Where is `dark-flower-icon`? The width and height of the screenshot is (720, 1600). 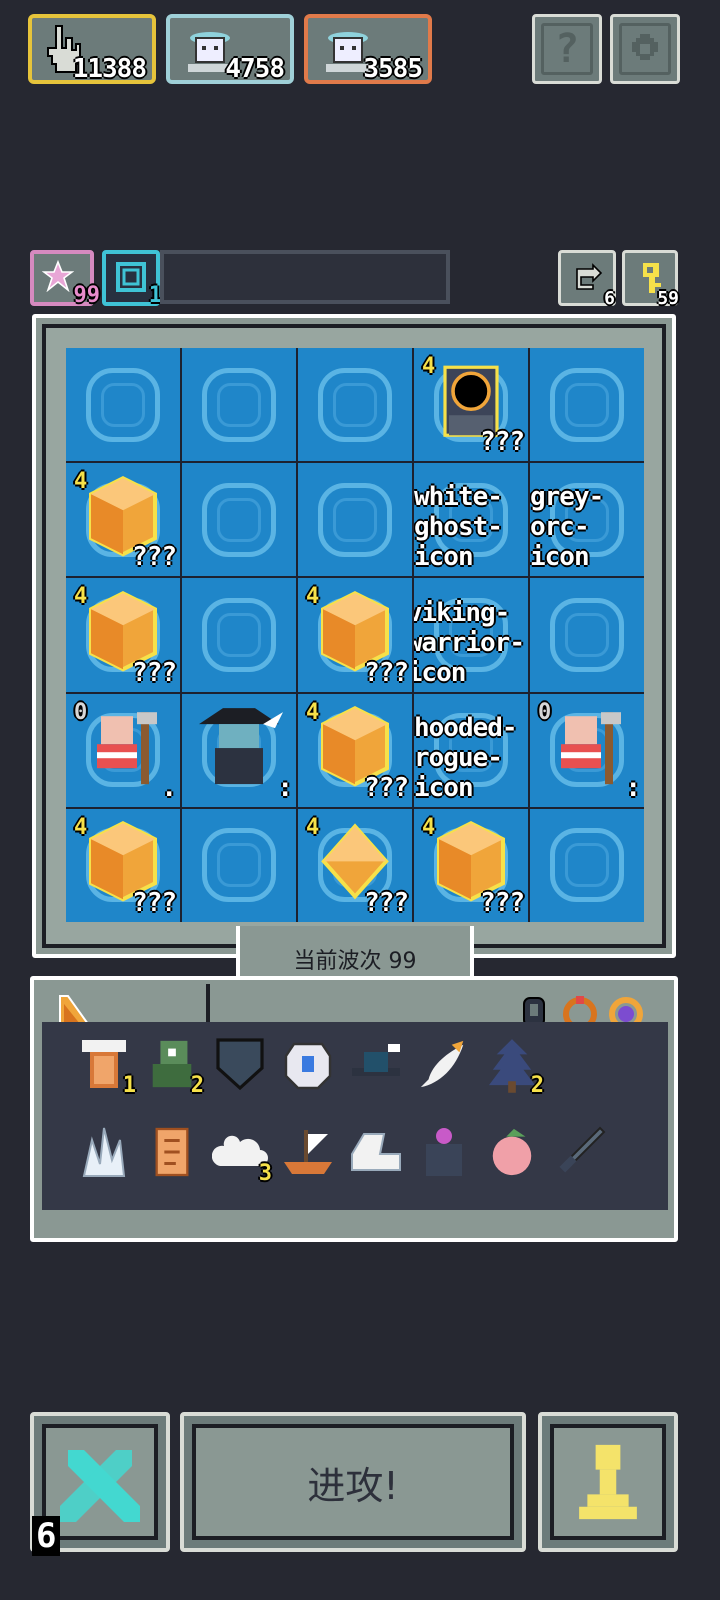
dark-flower-icon is located at coordinates (444, 1154).